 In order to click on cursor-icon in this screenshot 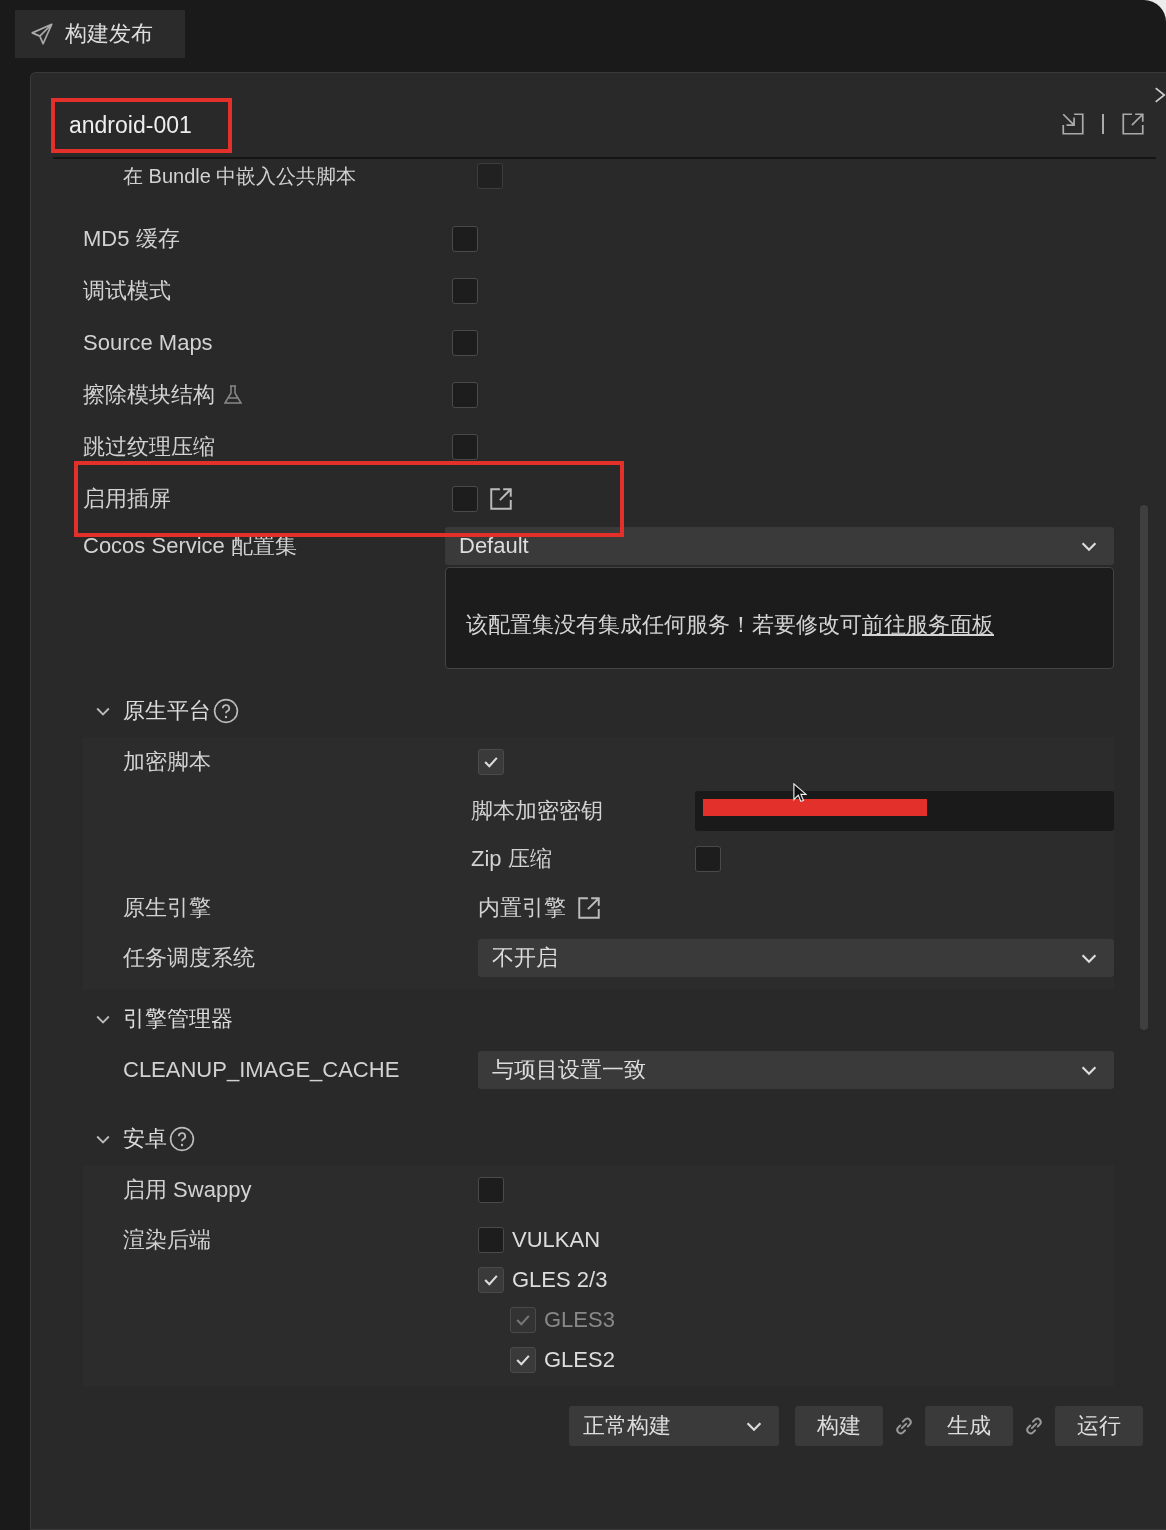, I will do `click(800, 793)`.